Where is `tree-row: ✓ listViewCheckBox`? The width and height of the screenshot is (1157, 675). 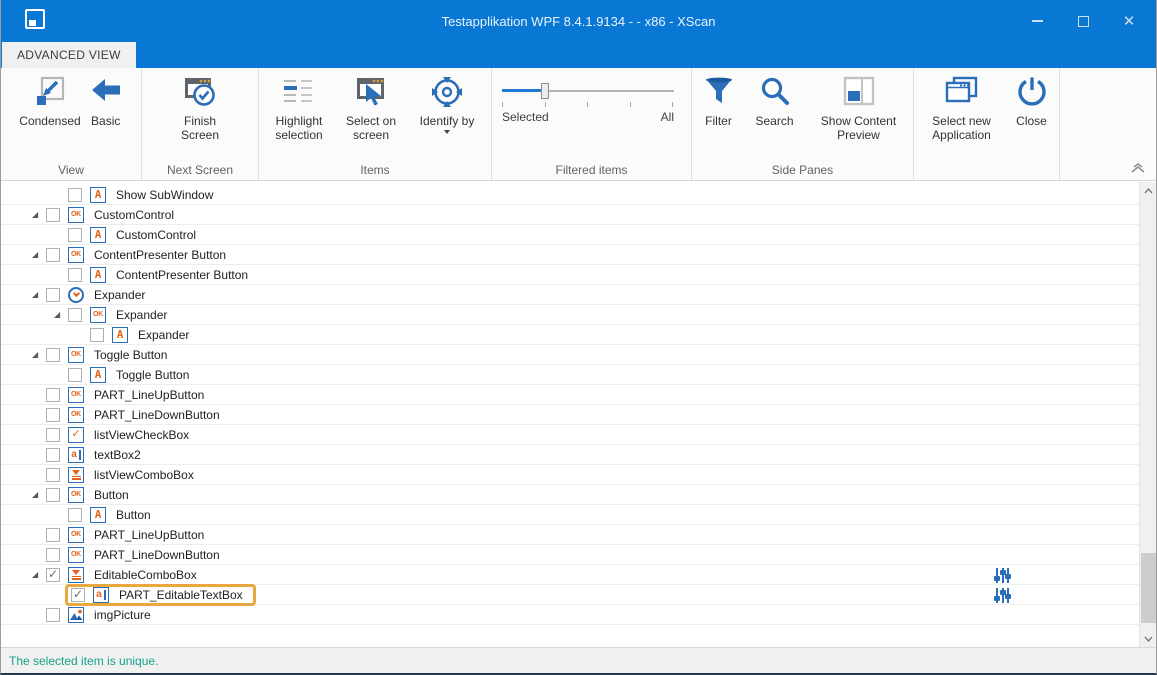 tree-row: ✓ listViewCheckBox is located at coordinates (570, 435).